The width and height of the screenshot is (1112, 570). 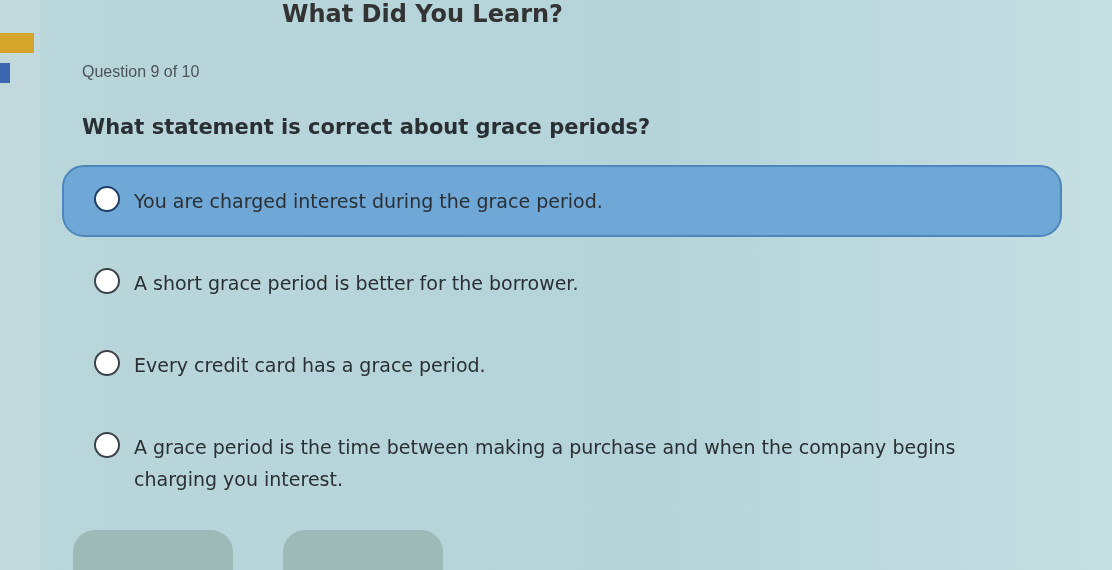 I want to click on page-title: What Did You Learn?, so click(x=422, y=14).